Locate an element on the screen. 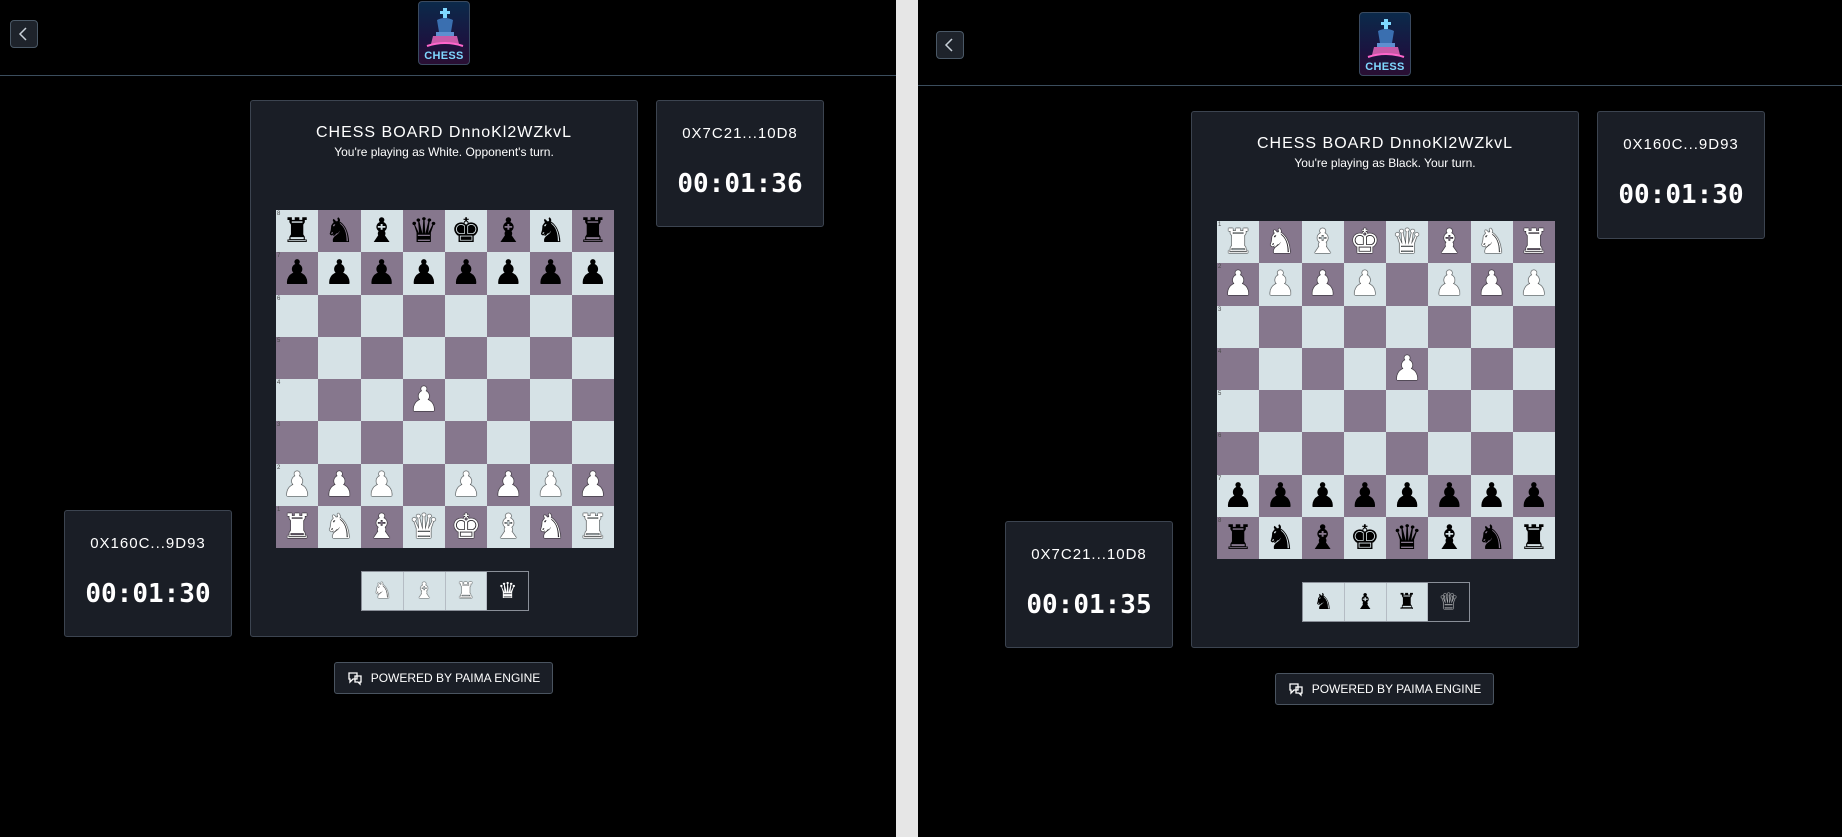  board-square: 2 ♟ is located at coordinates (1238, 284).